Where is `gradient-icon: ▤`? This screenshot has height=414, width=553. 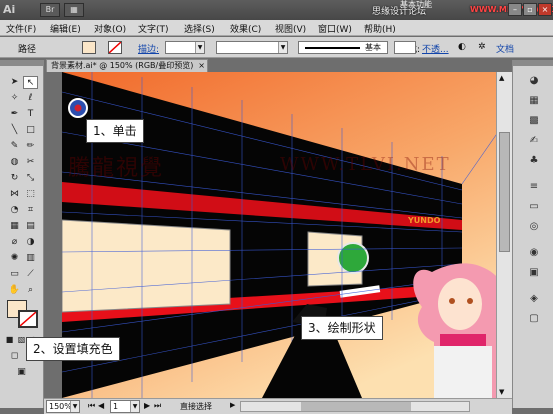
gradient-icon: ▤ is located at coordinates (30, 226).